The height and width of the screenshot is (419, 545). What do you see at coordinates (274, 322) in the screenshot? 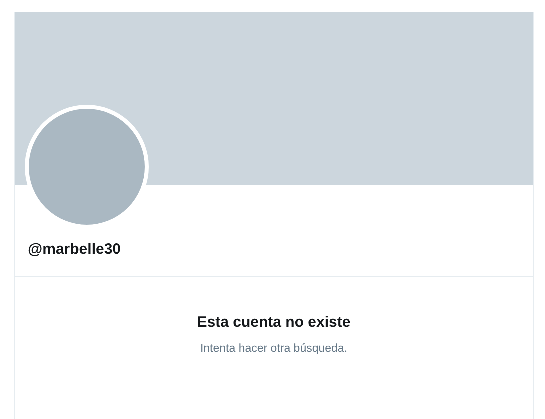
I see `message-title: Esta cuenta no existe` at bounding box center [274, 322].